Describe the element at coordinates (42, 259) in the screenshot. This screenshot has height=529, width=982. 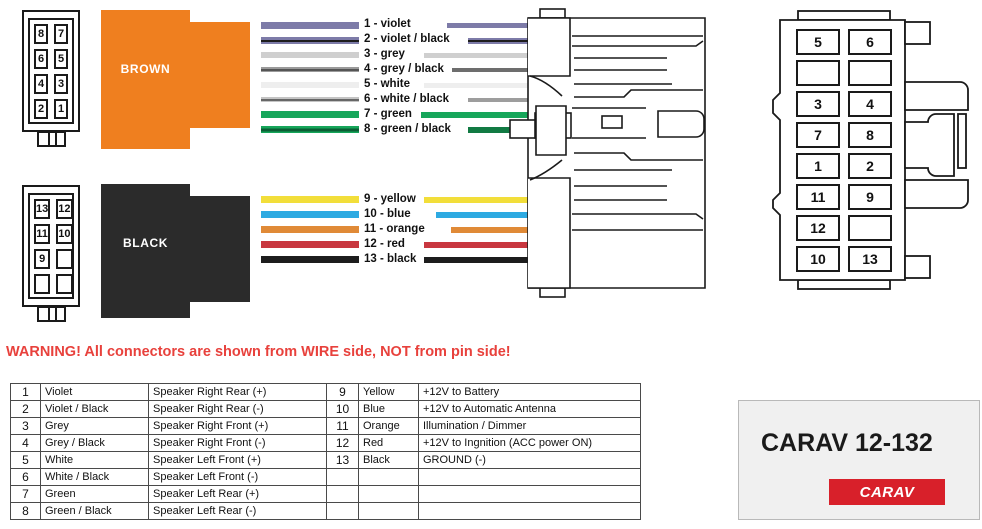
I see `pin-cell: 9` at that location.